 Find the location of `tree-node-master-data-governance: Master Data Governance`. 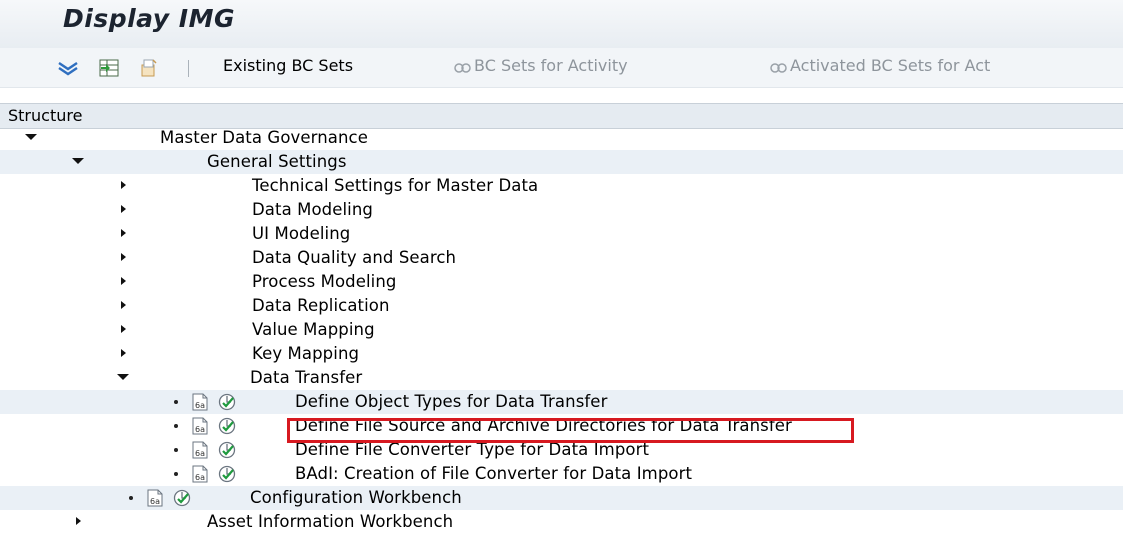

tree-node-master-data-governance: Master Data Governance is located at coordinates (561, 138).